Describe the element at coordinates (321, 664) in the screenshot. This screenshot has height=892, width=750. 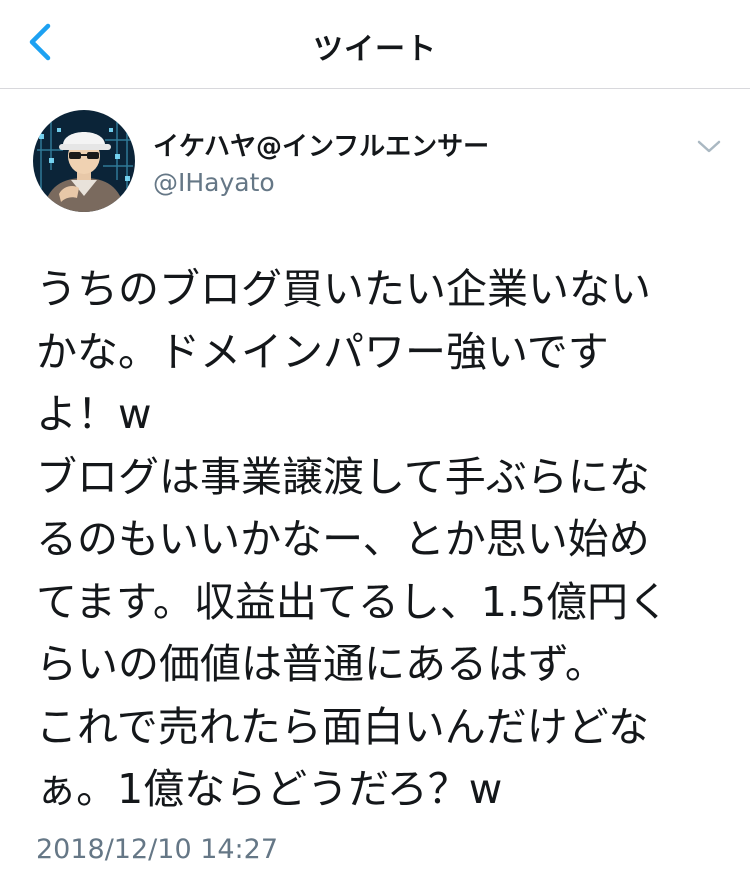
I see `tweet-text-line: らいの価値は普通にあるはず。` at that location.